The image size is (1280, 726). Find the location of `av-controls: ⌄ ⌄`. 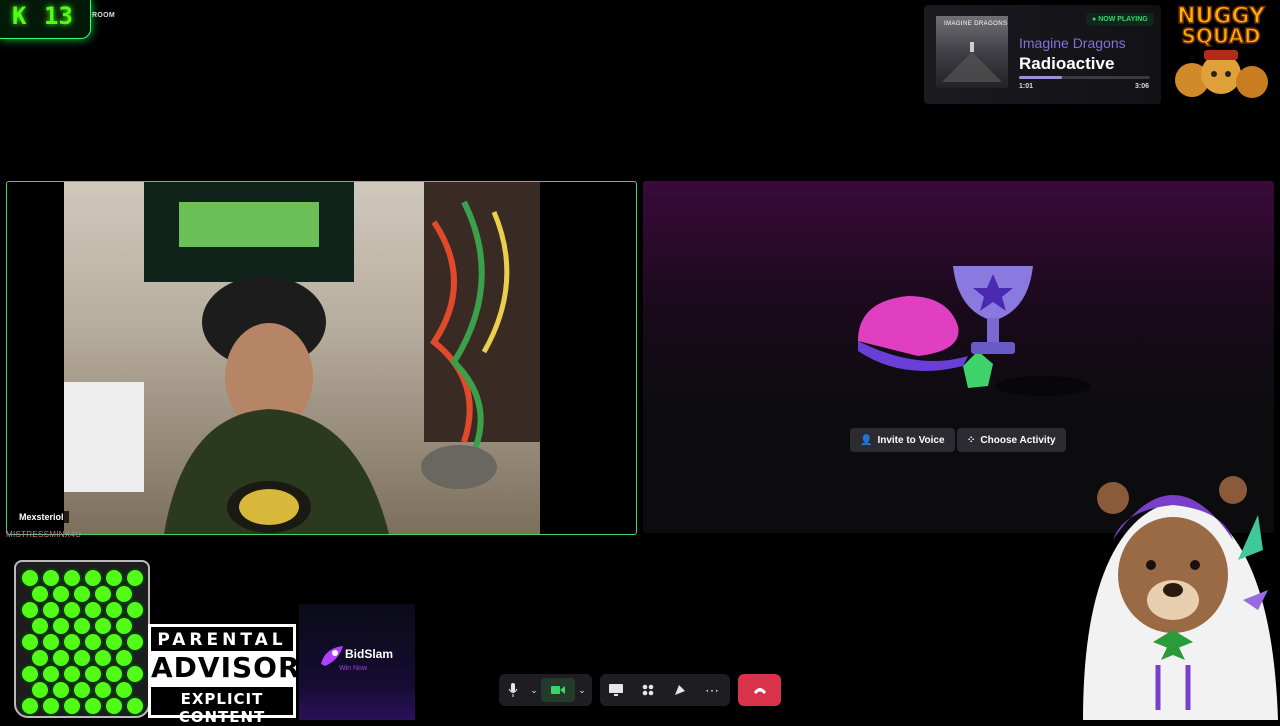

av-controls: ⌄ ⌄ is located at coordinates (545, 690).